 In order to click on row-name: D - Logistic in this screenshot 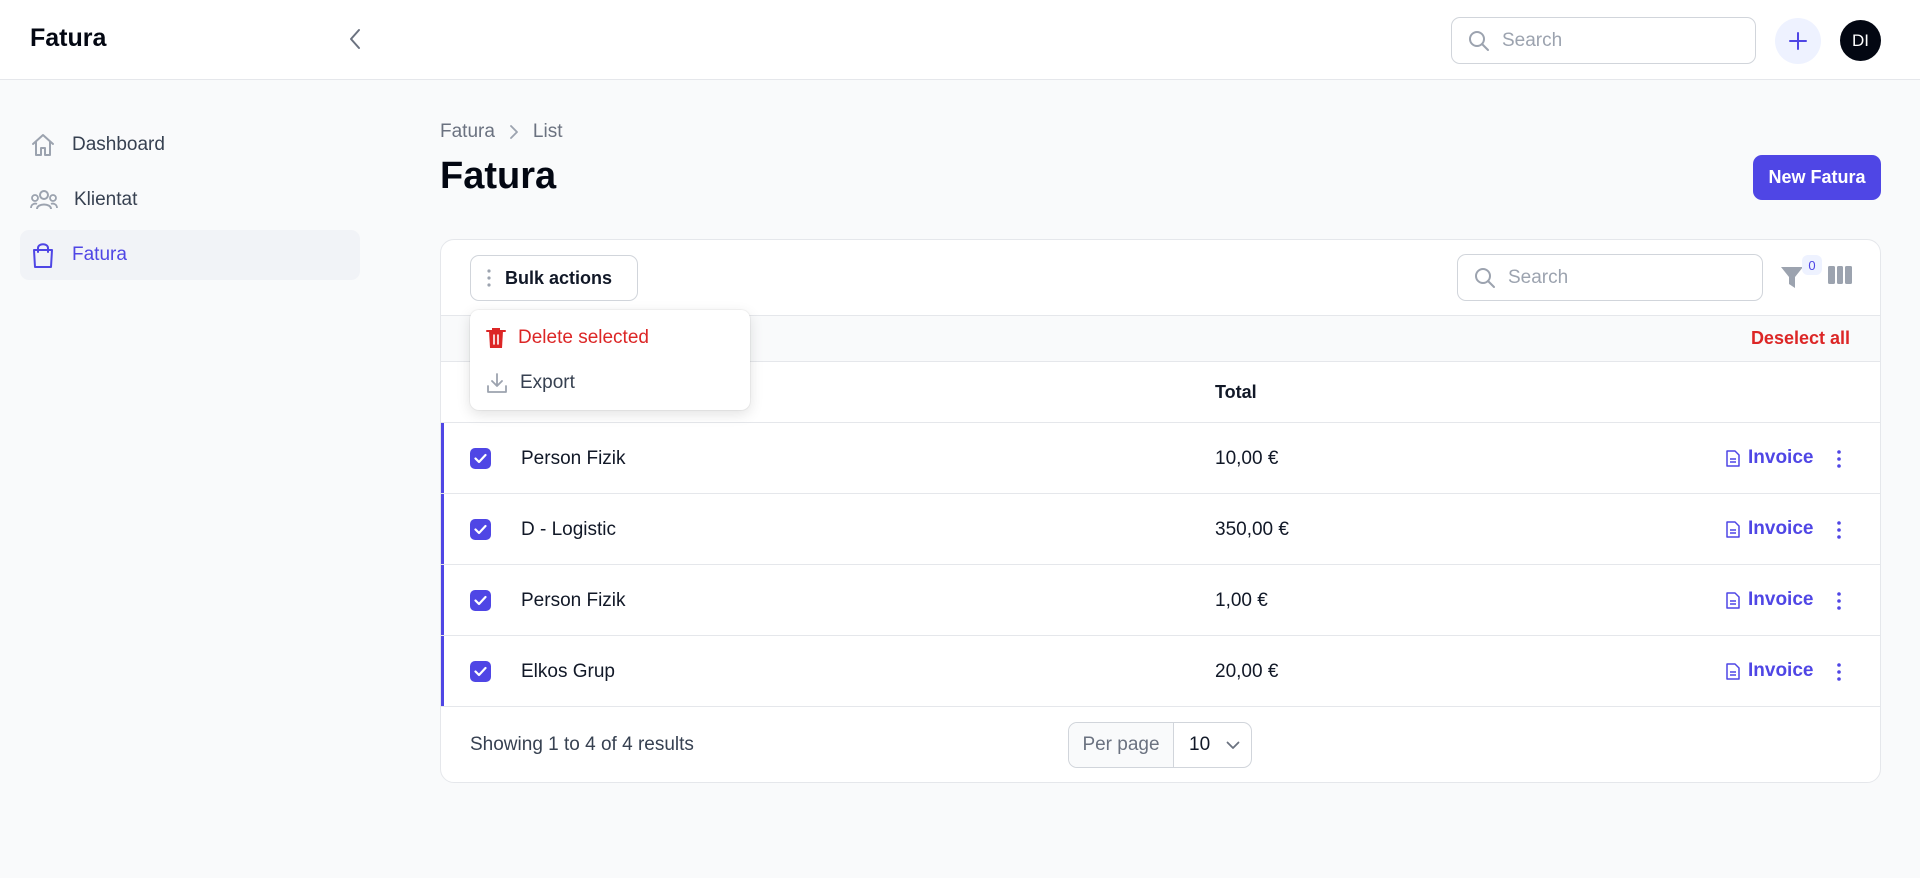, I will do `click(569, 529)`.